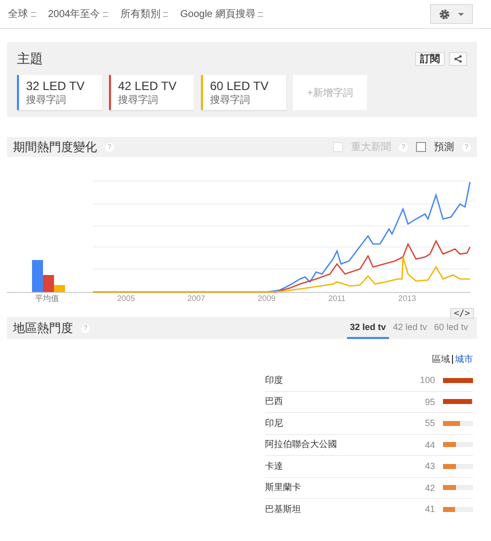 The height and width of the screenshot is (541, 491). I want to click on filter-dropdown: 所有類別, so click(144, 14).